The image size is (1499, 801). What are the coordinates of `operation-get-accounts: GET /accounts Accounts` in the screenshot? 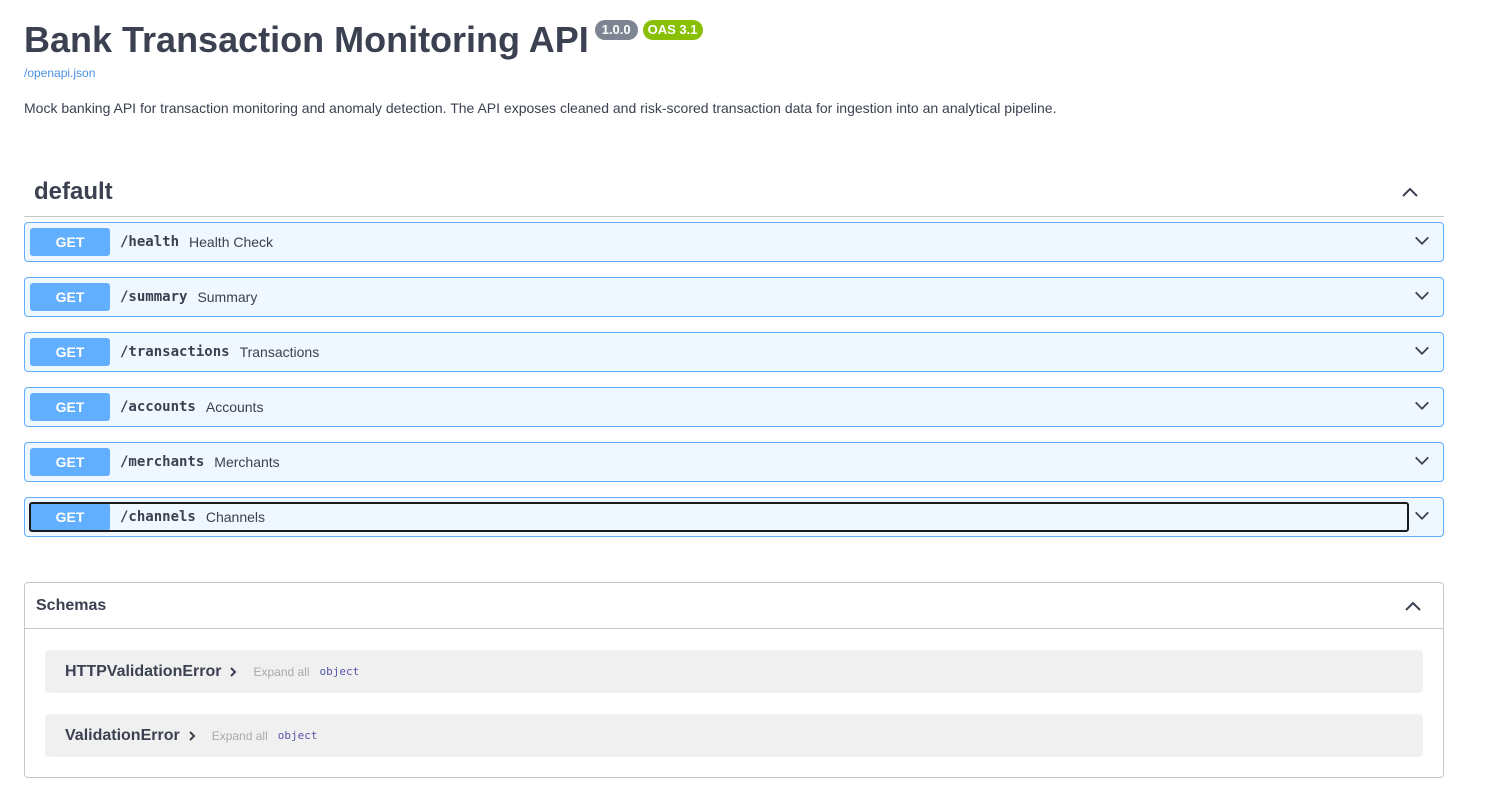 It's located at (734, 407).